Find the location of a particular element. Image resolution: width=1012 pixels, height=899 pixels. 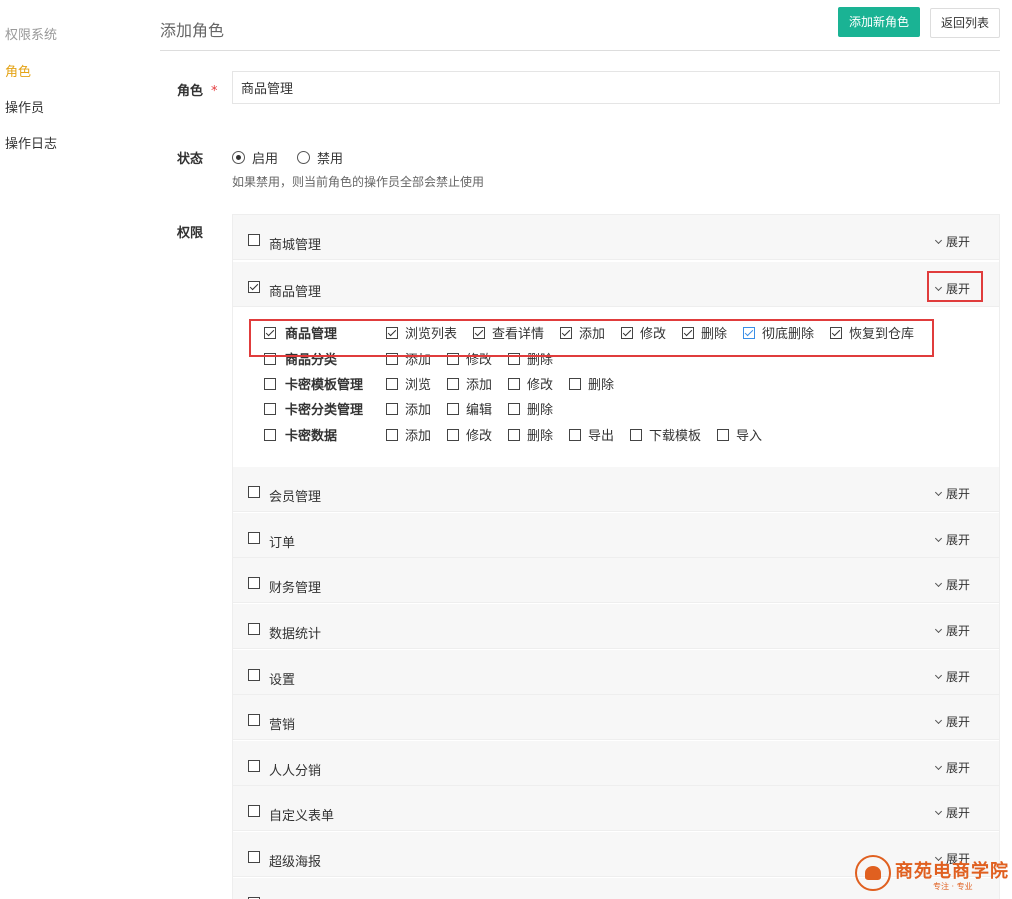

status-enabled-radio: 启用 is located at coordinates (255, 157).